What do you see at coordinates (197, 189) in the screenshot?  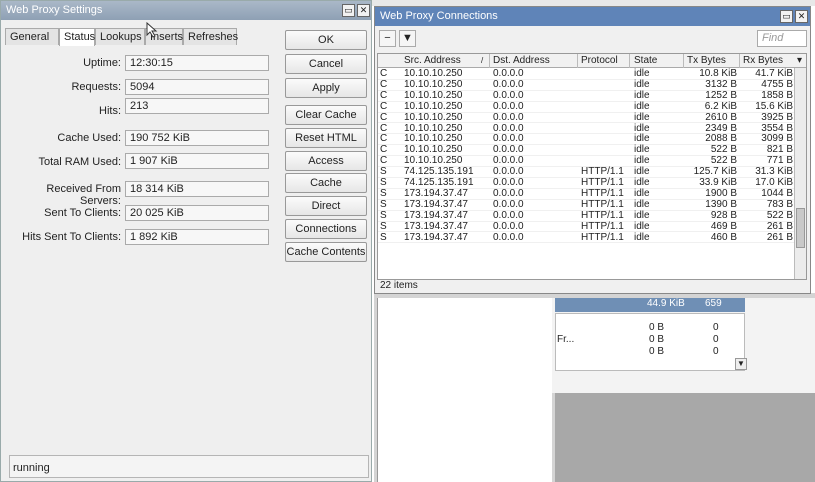 I see `received-from-servers-field: 18 314 KiB` at bounding box center [197, 189].